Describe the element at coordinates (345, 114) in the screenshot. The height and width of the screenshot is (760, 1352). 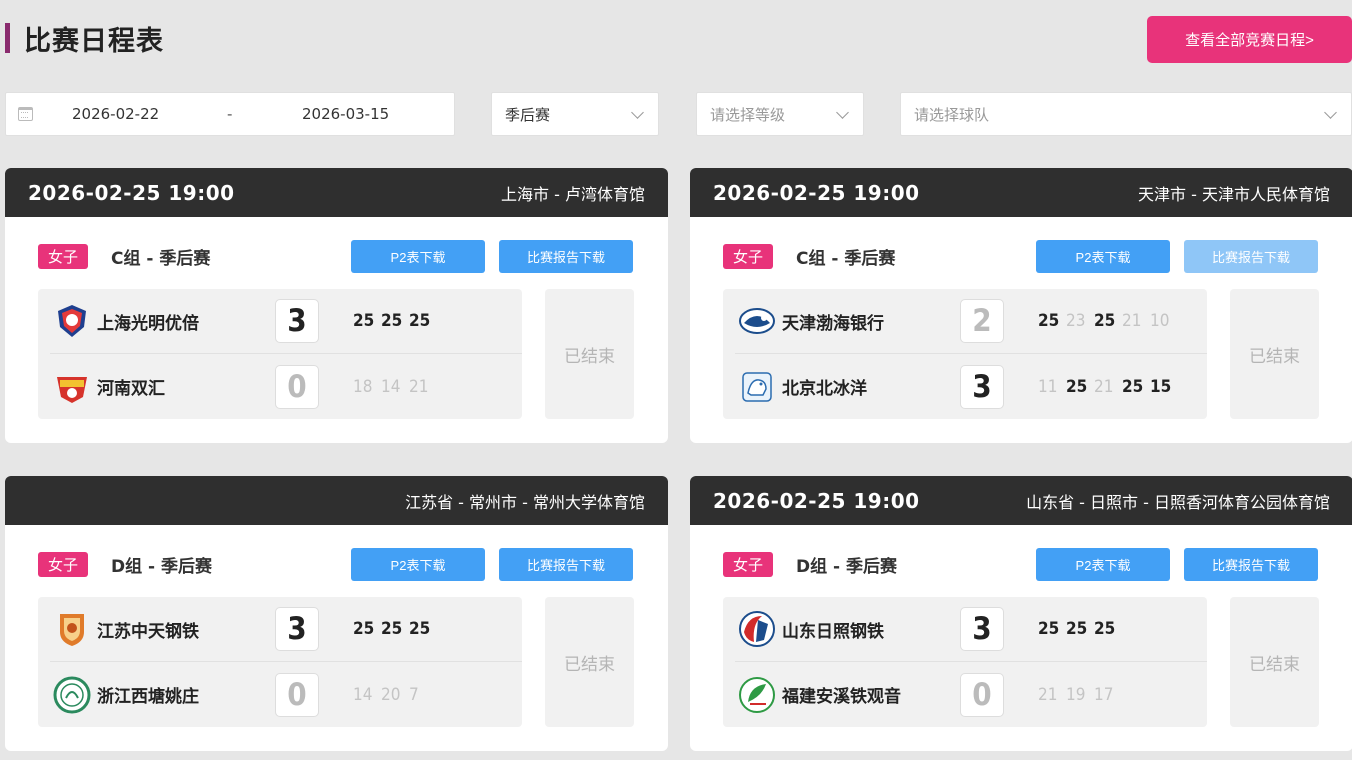
I see `date-end-input: 2026-03-15` at that location.